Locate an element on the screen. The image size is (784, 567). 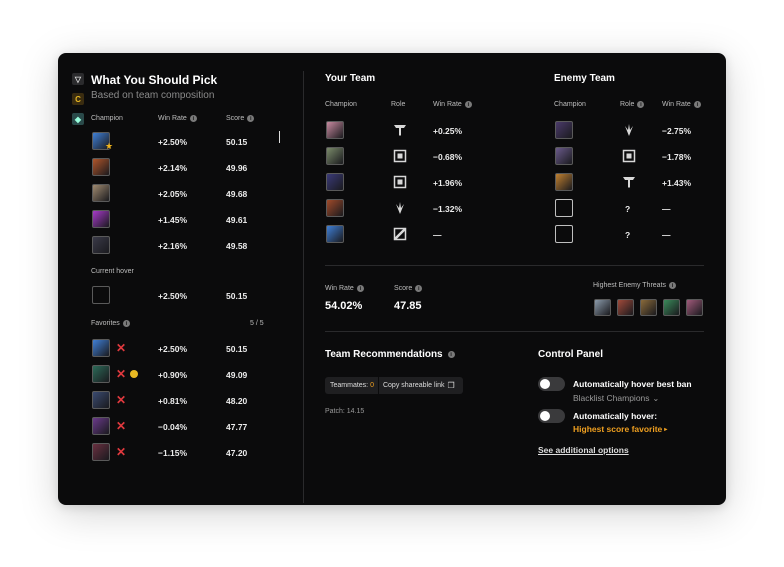
champion-icon: ◆ is located at coordinates (78, 119).